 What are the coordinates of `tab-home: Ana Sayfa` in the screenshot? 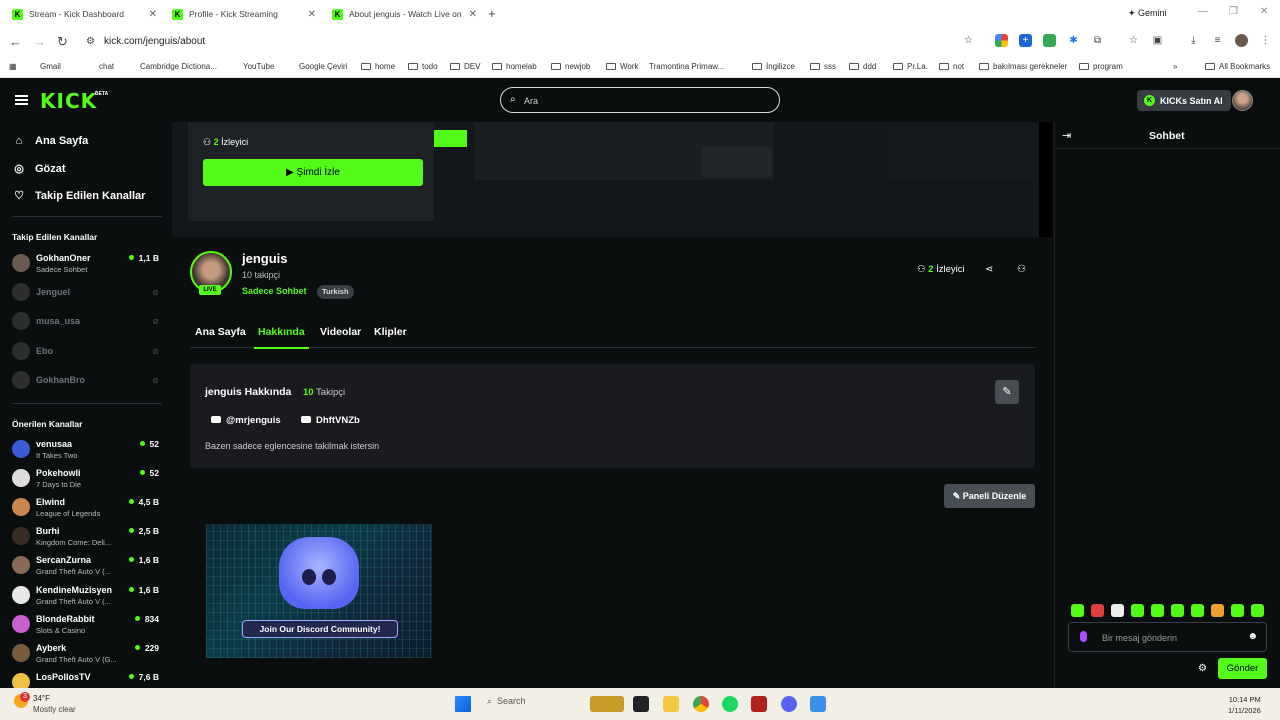 It's located at (220, 332).